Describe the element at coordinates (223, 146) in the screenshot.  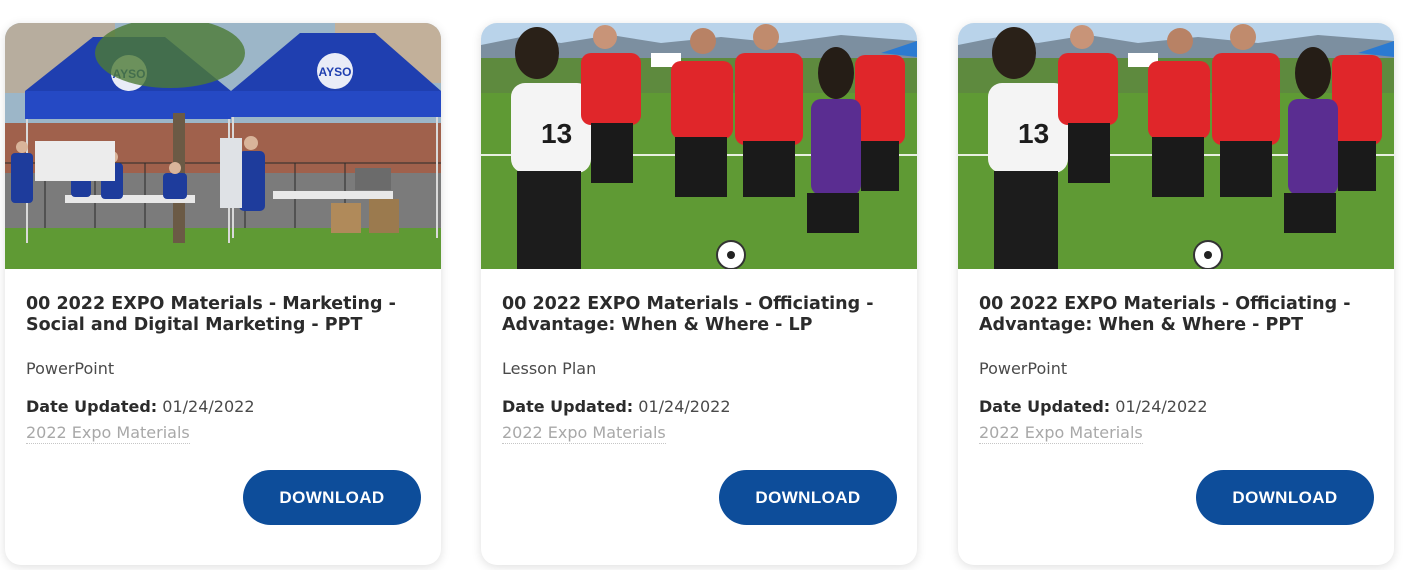
I see `card-photo-expo-tents: AYSO AYSO` at that location.